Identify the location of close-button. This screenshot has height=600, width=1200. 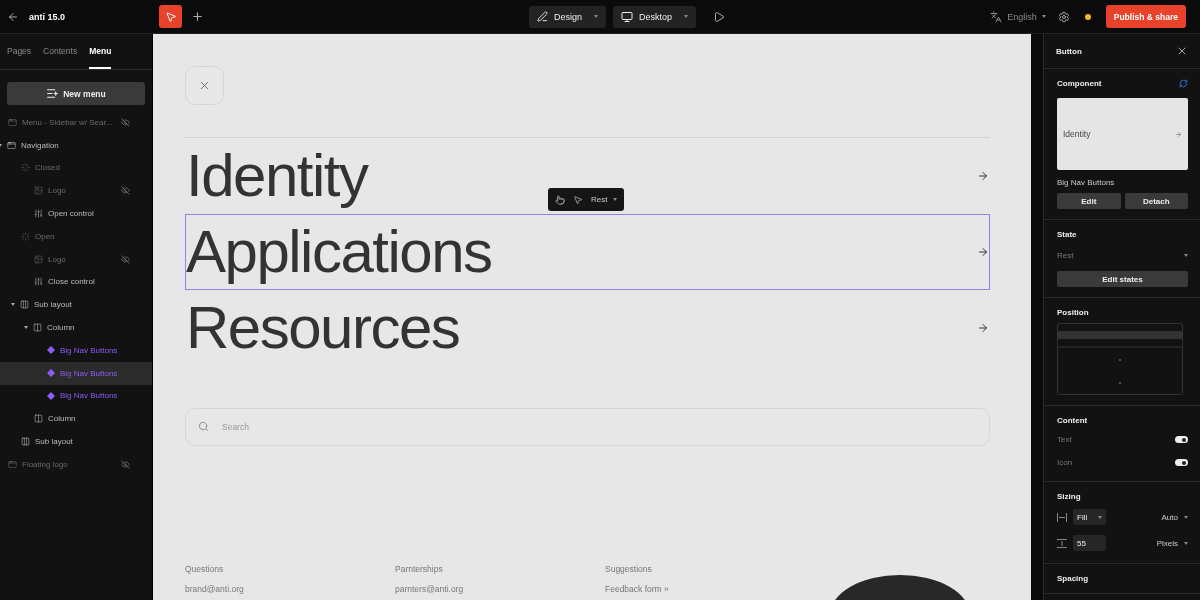
(1182, 51).